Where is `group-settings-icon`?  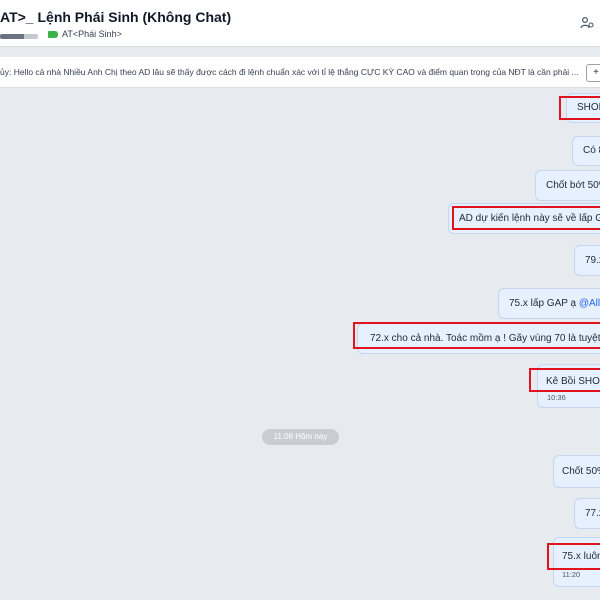
group-settings-icon is located at coordinates (587, 23).